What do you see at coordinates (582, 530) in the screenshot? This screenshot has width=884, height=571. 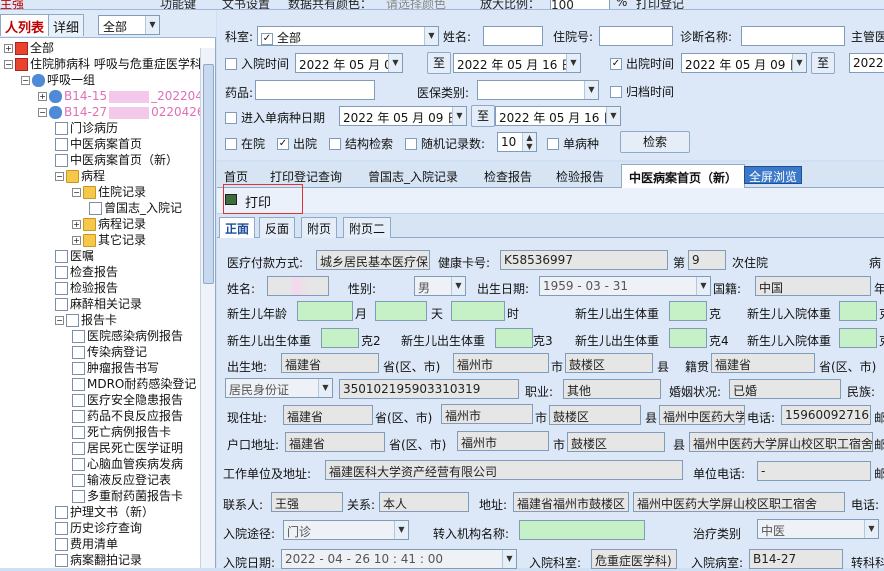 I see `transfer-field` at bounding box center [582, 530].